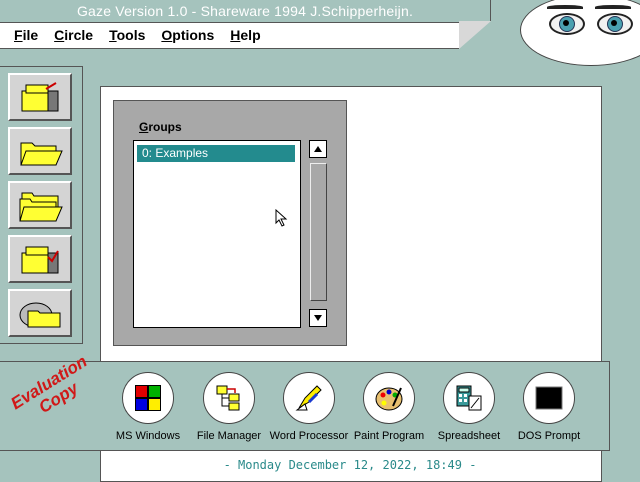  I want to click on folder-open-icon, so click(41, 154).